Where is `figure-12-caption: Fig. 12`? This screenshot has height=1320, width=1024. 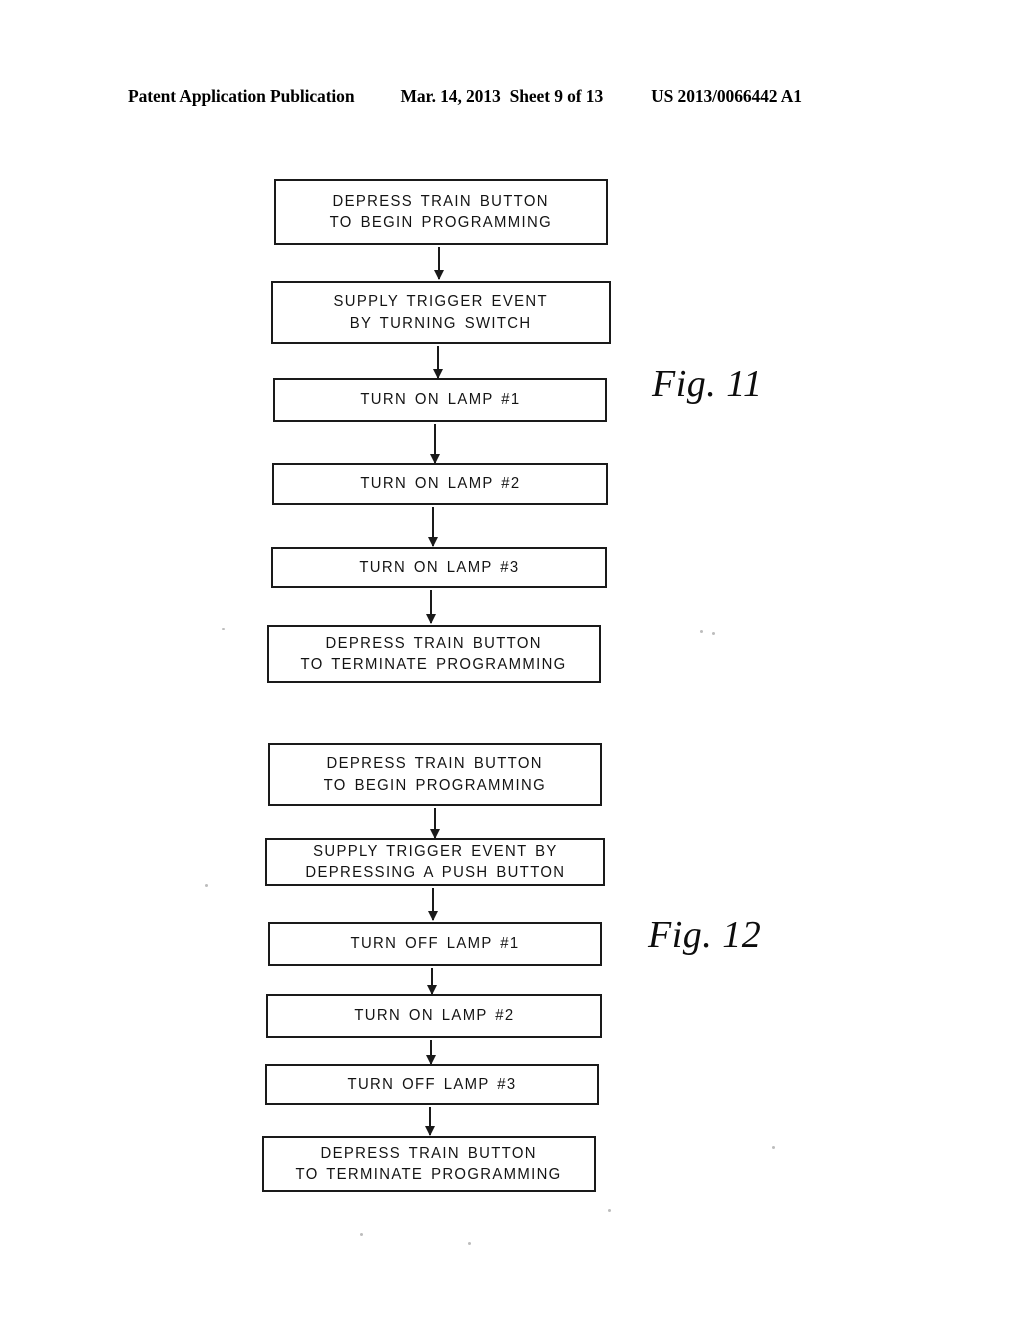
figure-12-caption: Fig. 12 is located at coordinates (705, 935).